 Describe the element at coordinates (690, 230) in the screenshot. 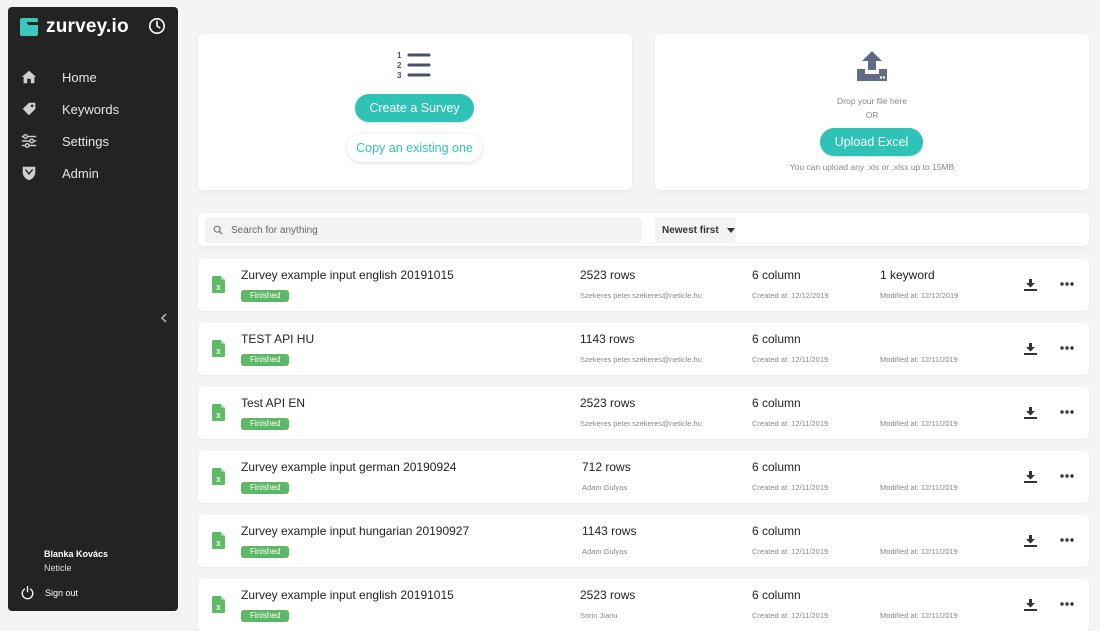

I see `sort-label: Newest first` at that location.